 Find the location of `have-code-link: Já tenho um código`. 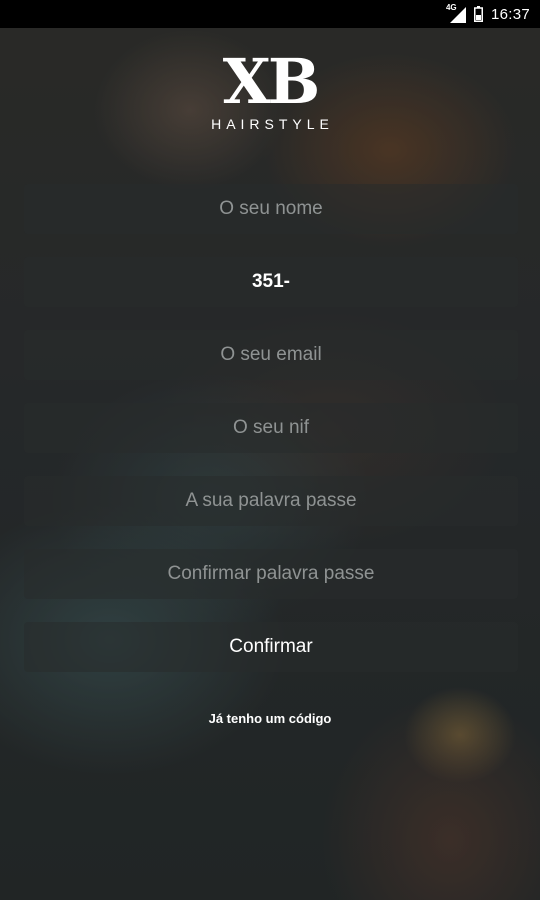

have-code-link: Já tenho um código is located at coordinates (270, 718).